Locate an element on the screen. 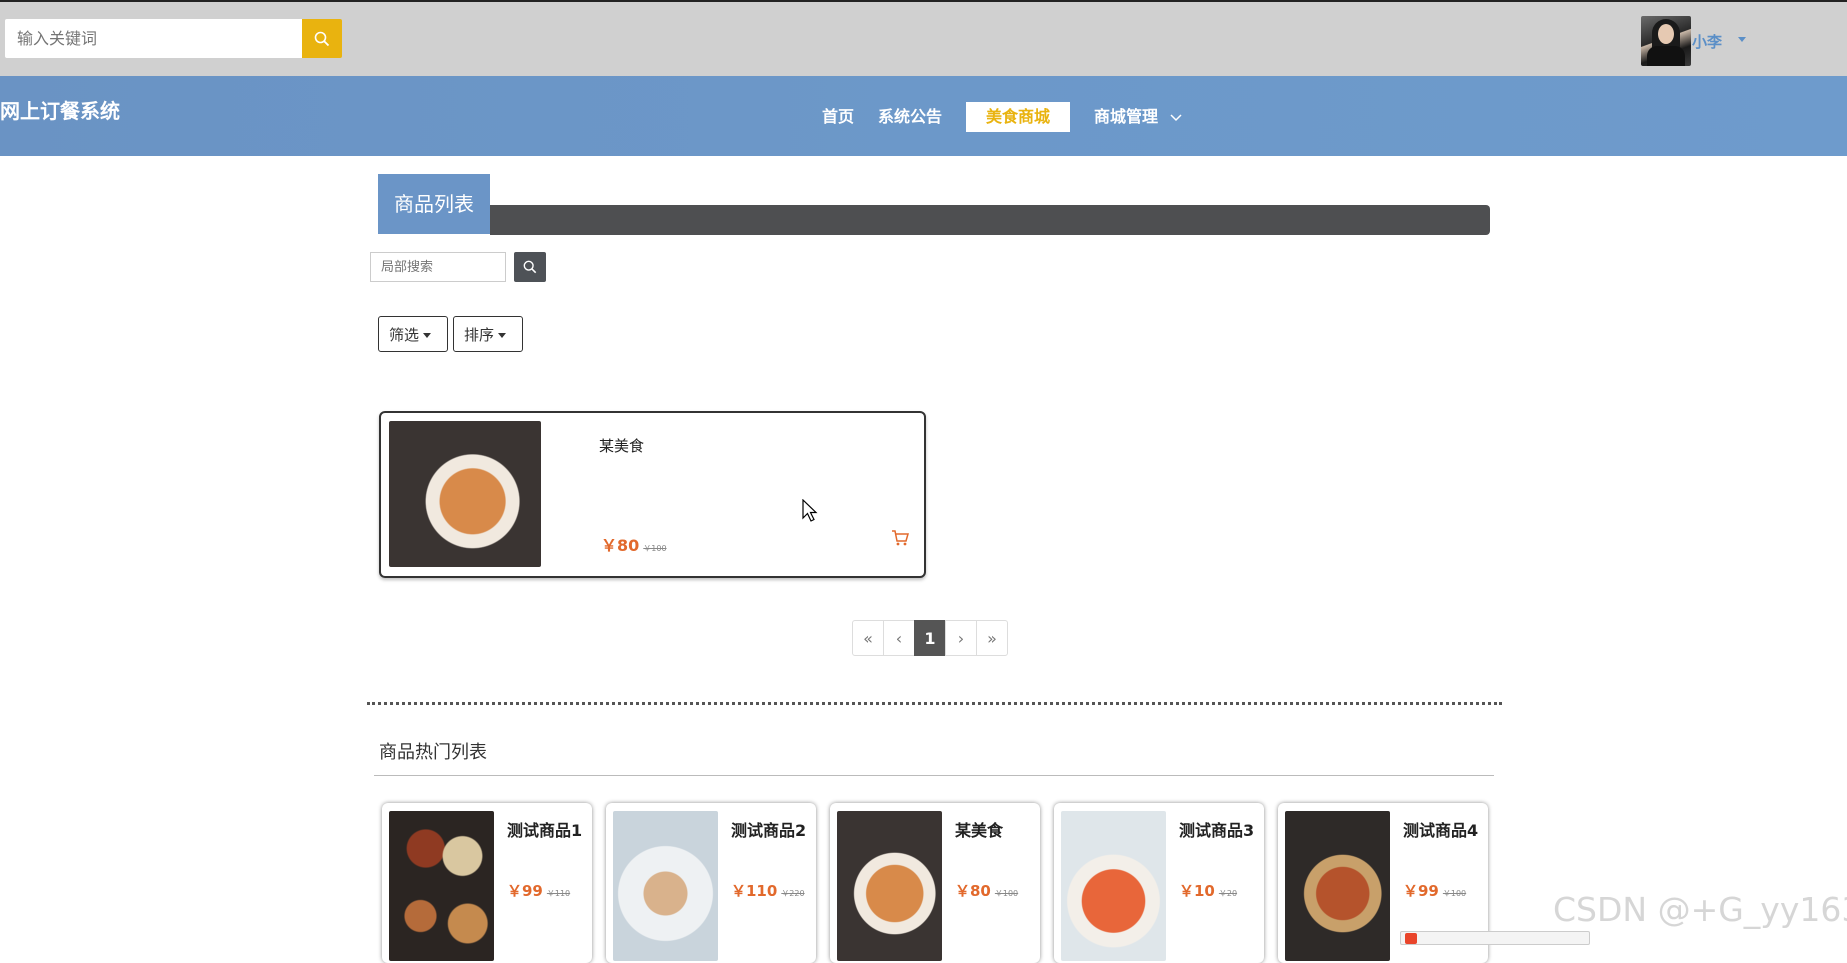 This screenshot has width=1847, height=963. cart-icon is located at coordinates (900, 538).